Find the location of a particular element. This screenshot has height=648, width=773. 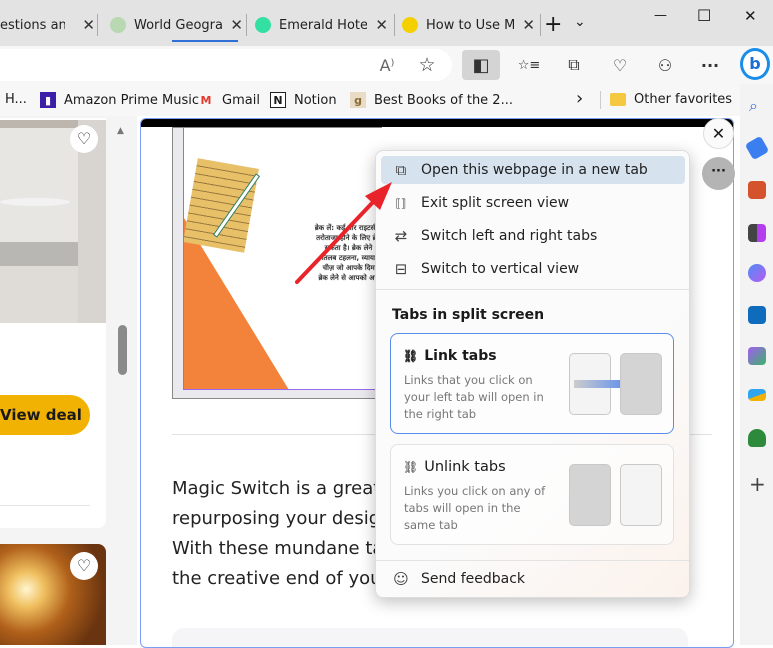

menu-item-switch-tabs: ⇄ Switch left and right tabs is located at coordinates (533, 236).